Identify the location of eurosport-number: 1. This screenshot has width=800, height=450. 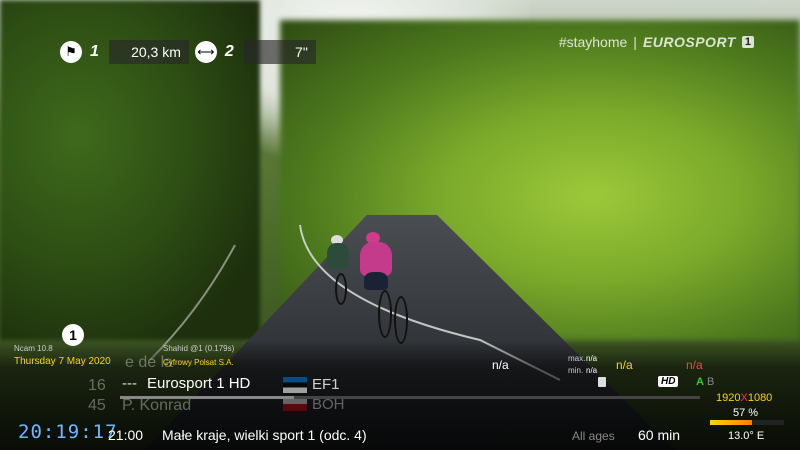
(747, 42).